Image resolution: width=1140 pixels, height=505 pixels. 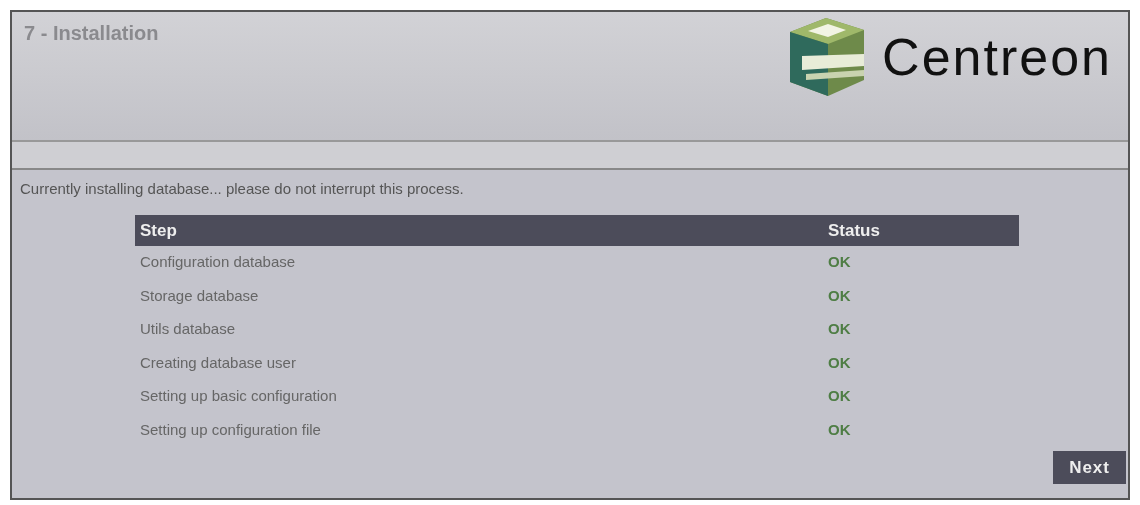 I want to click on step-cell-text: Setting up basic configuration, so click(x=238, y=396).